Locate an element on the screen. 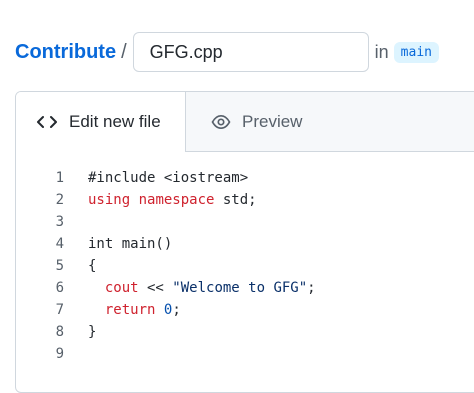 The height and width of the screenshot is (393, 474). filename-input is located at coordinates (250, 52).